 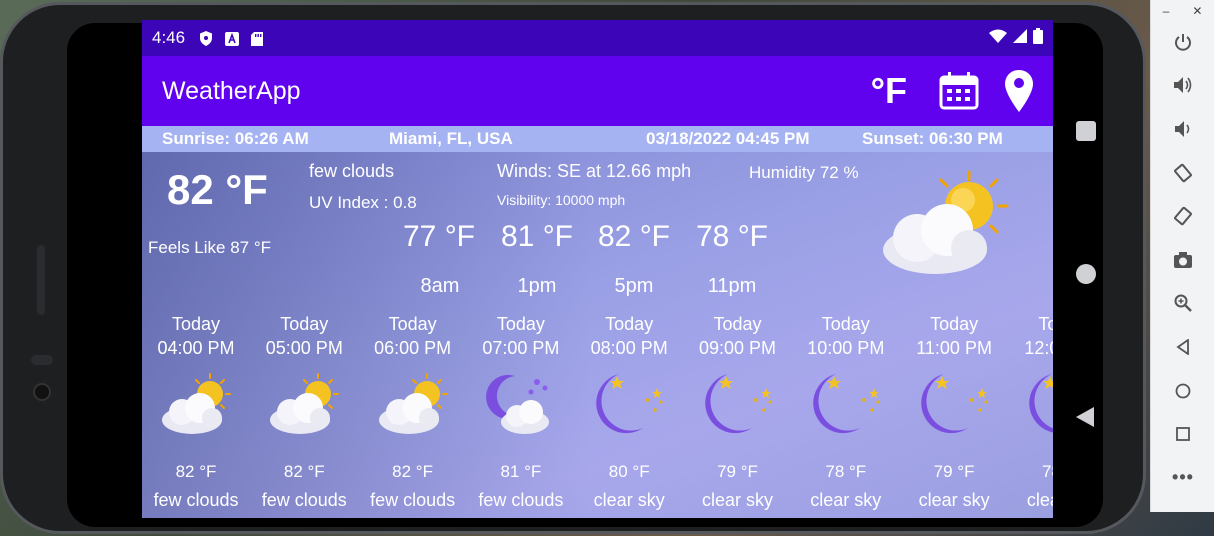 I want to click on signal-icon, so click(x=1020, y=38).